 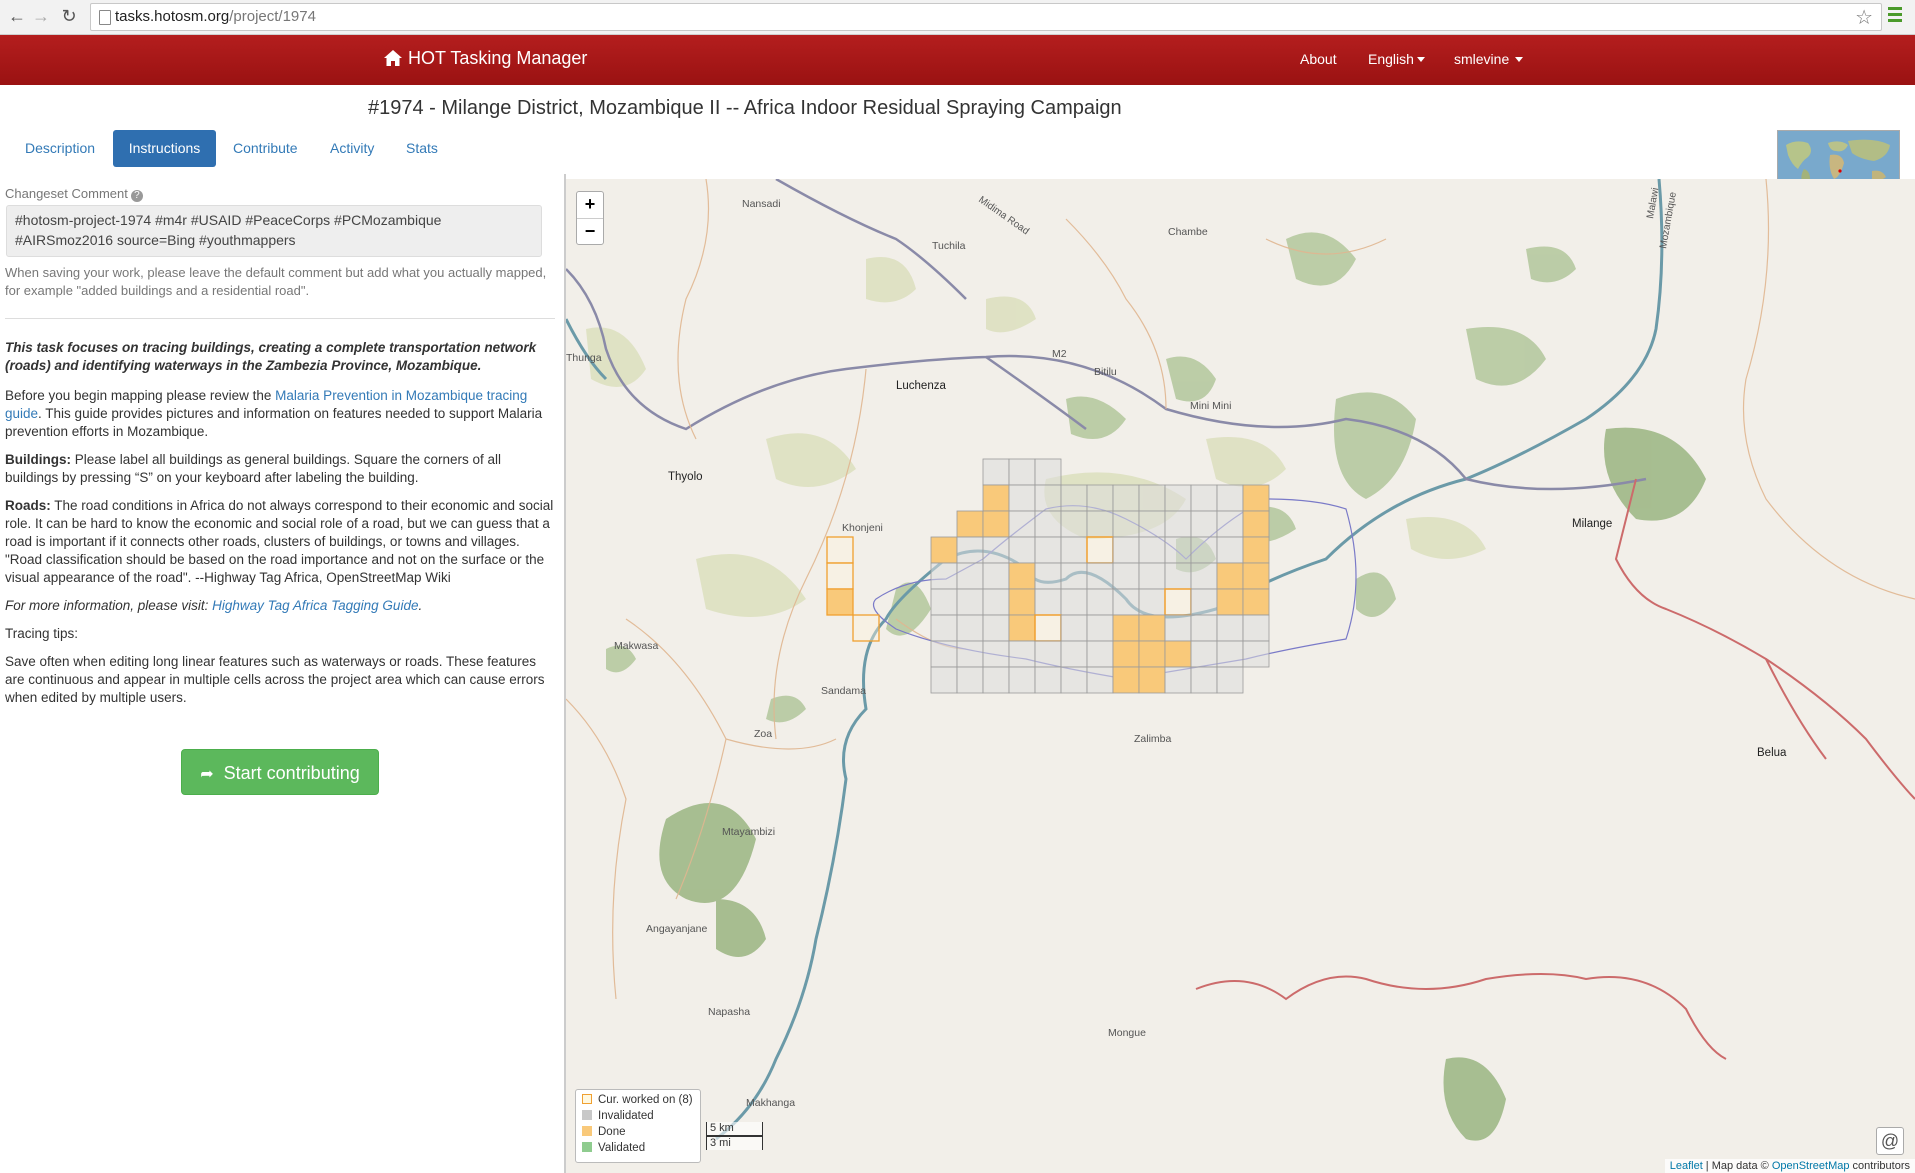 I want to click on zoom-in-button: +, so click(x=590, y=205).